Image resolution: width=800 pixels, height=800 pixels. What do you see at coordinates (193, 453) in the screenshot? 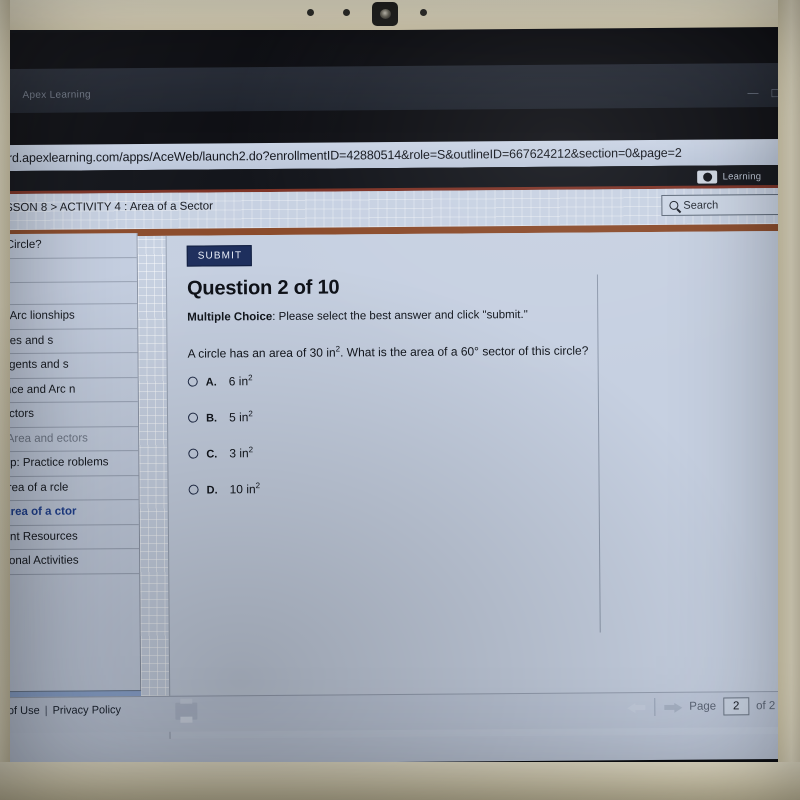
I see `radio-button-c` at bounding box center [193, 453].